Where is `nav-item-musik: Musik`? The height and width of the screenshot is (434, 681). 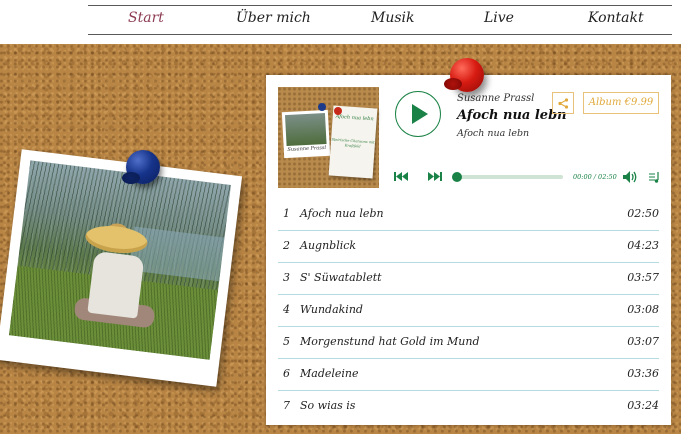 nav-item-musik: Musik is located at coordinates (393, 18).